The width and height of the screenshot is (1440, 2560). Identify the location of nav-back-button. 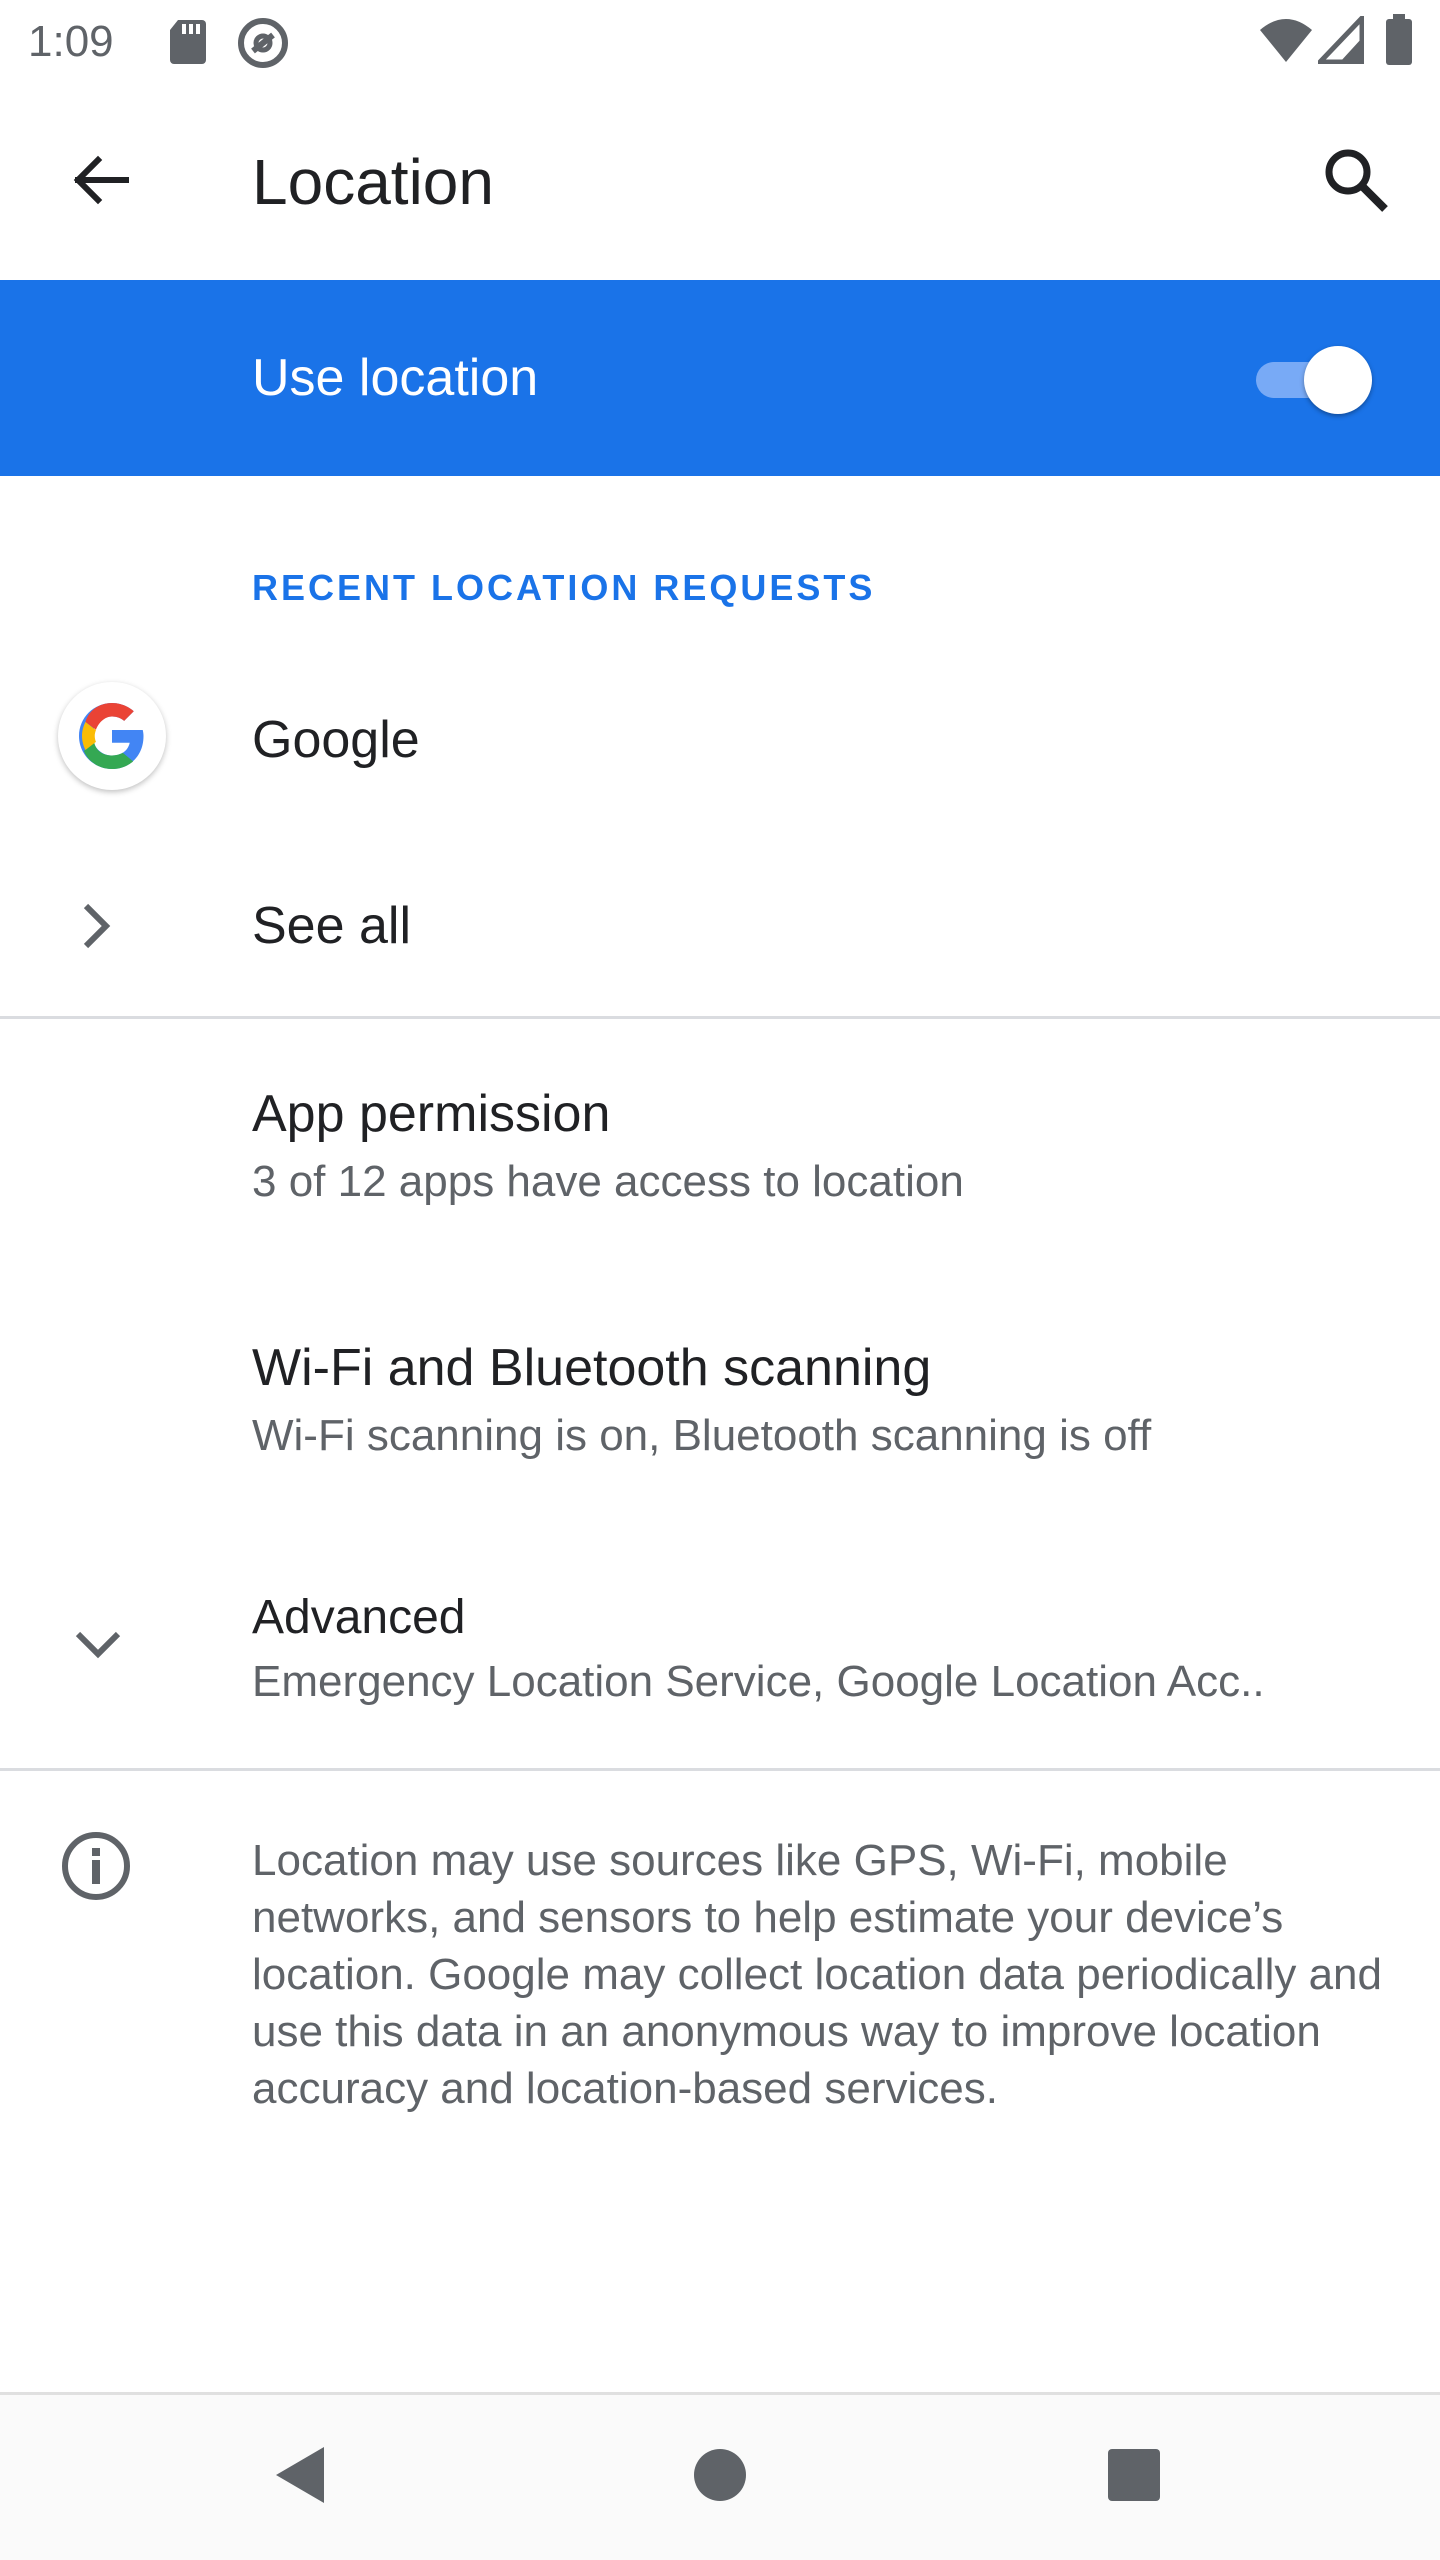
(302, 2475).